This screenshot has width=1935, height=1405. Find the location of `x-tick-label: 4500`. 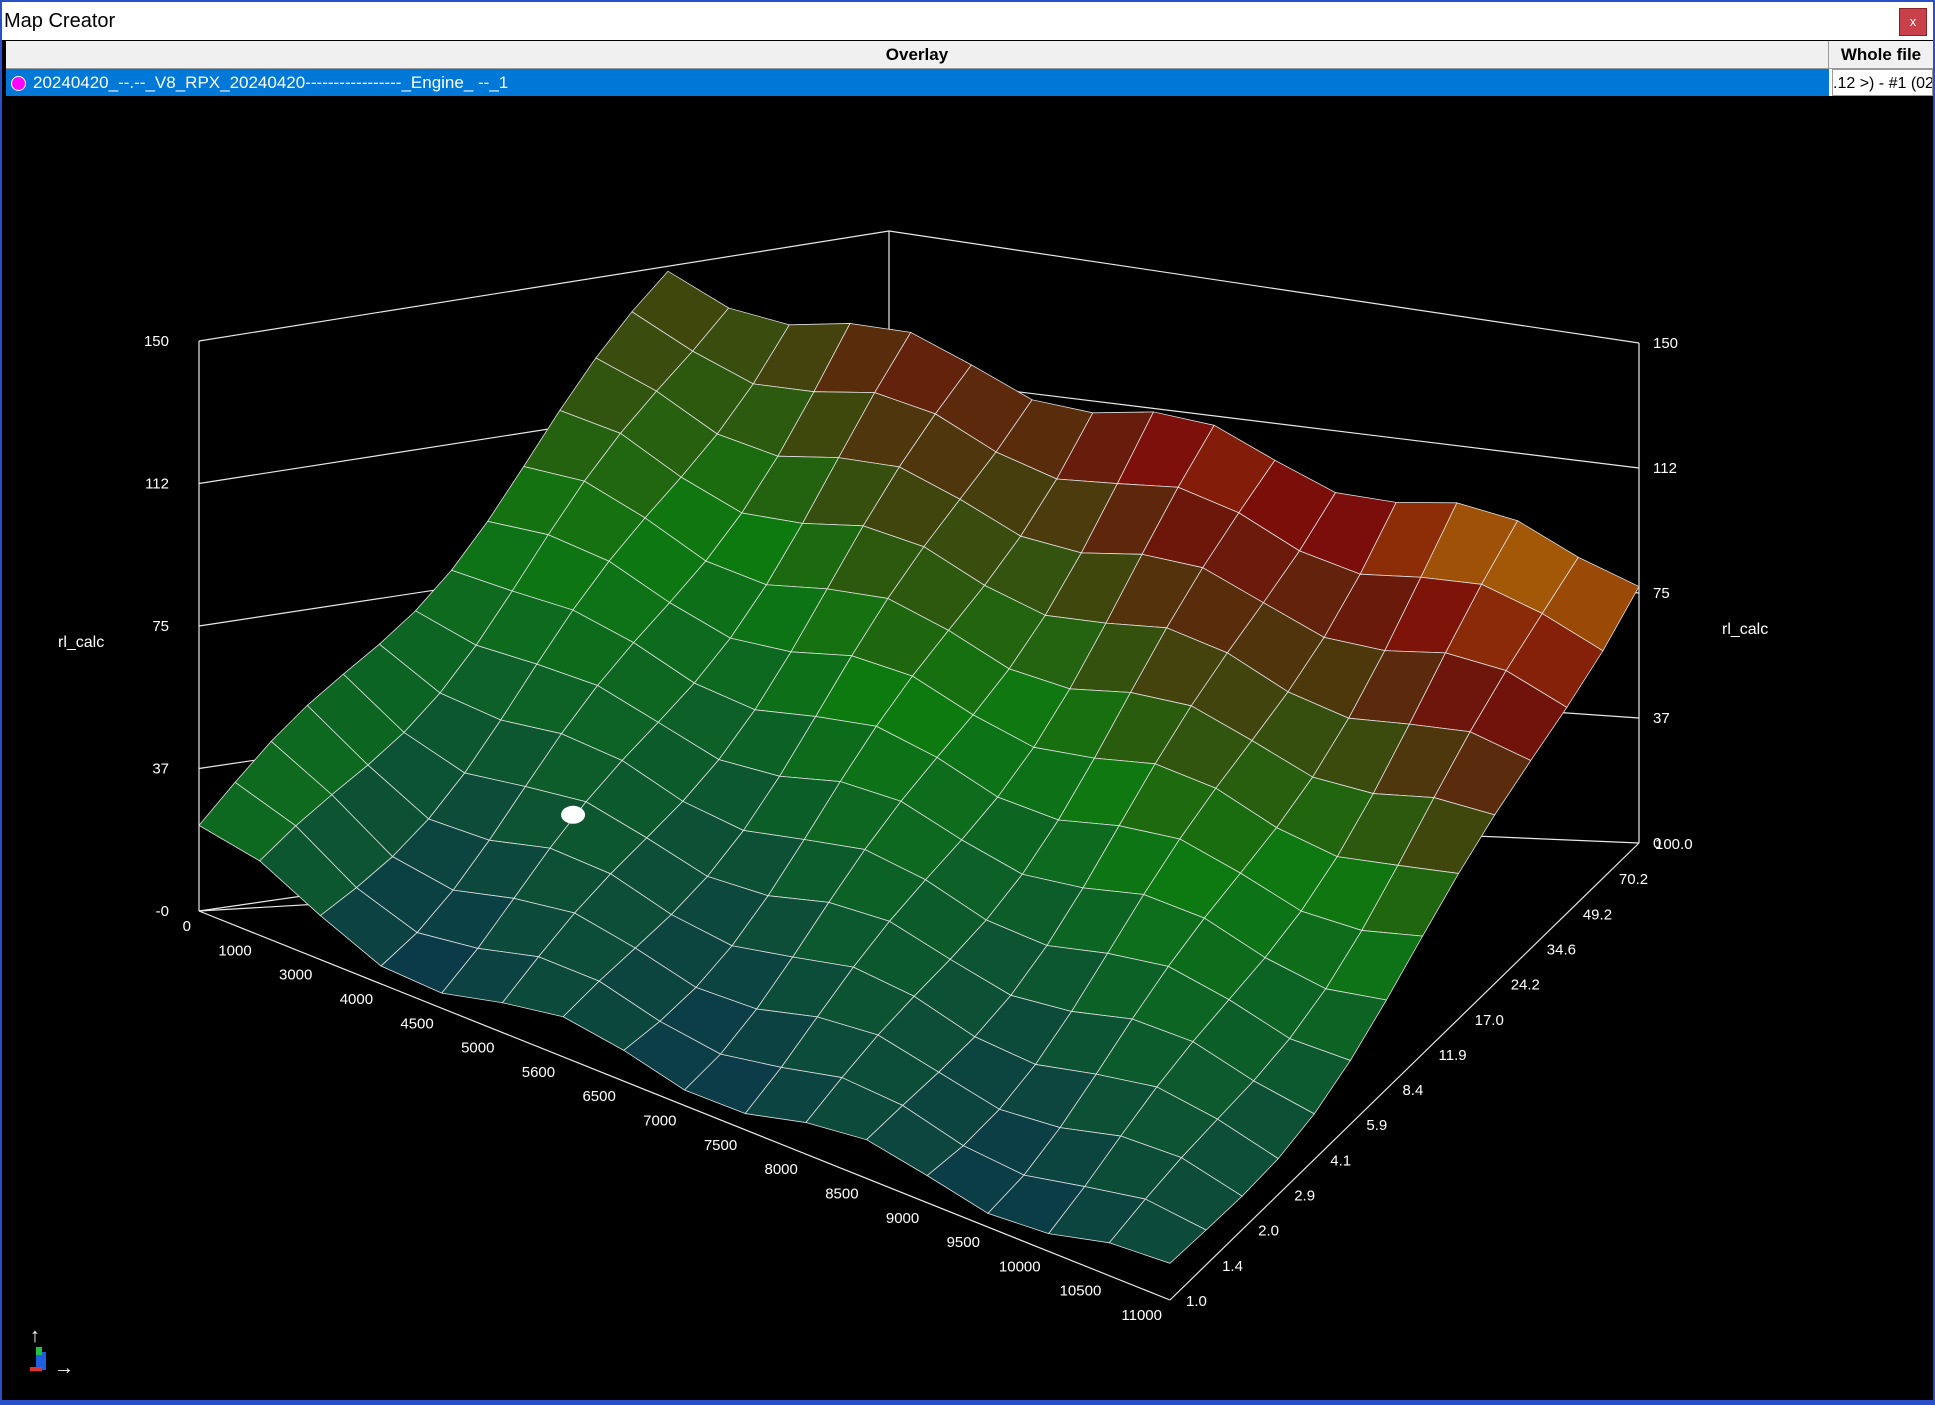

x-tick-label: 4500 is located at coordinates (416, 1023).